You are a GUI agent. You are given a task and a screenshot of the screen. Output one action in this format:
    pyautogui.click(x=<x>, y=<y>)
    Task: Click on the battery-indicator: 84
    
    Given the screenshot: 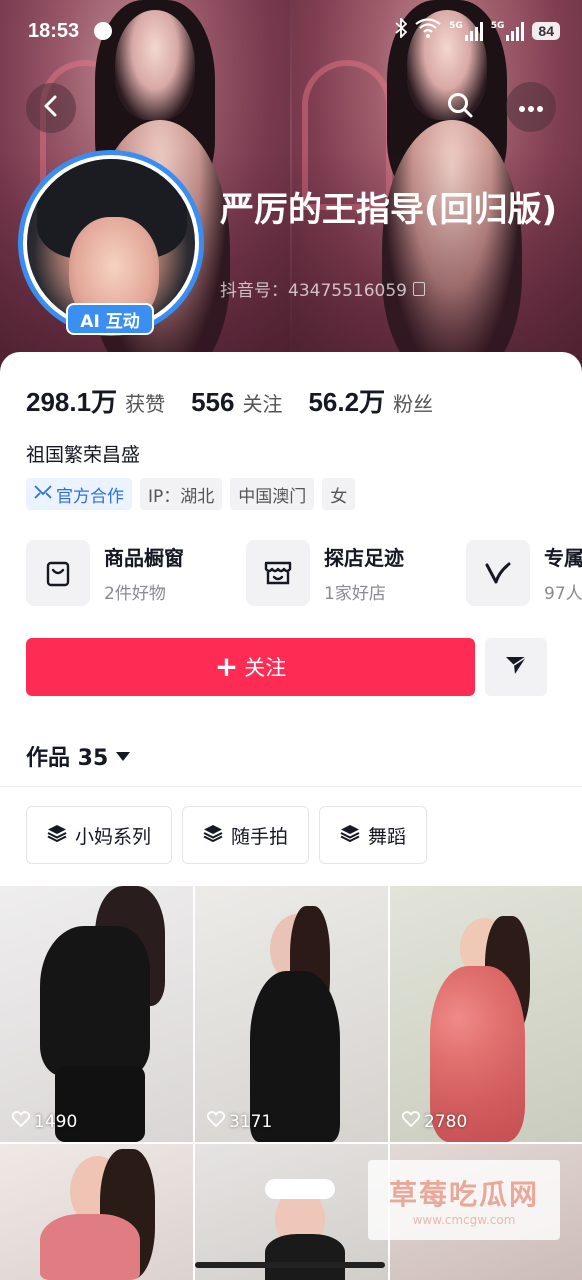 What is the action you would take?
    pyautogui.click(x=546, y=30)
    